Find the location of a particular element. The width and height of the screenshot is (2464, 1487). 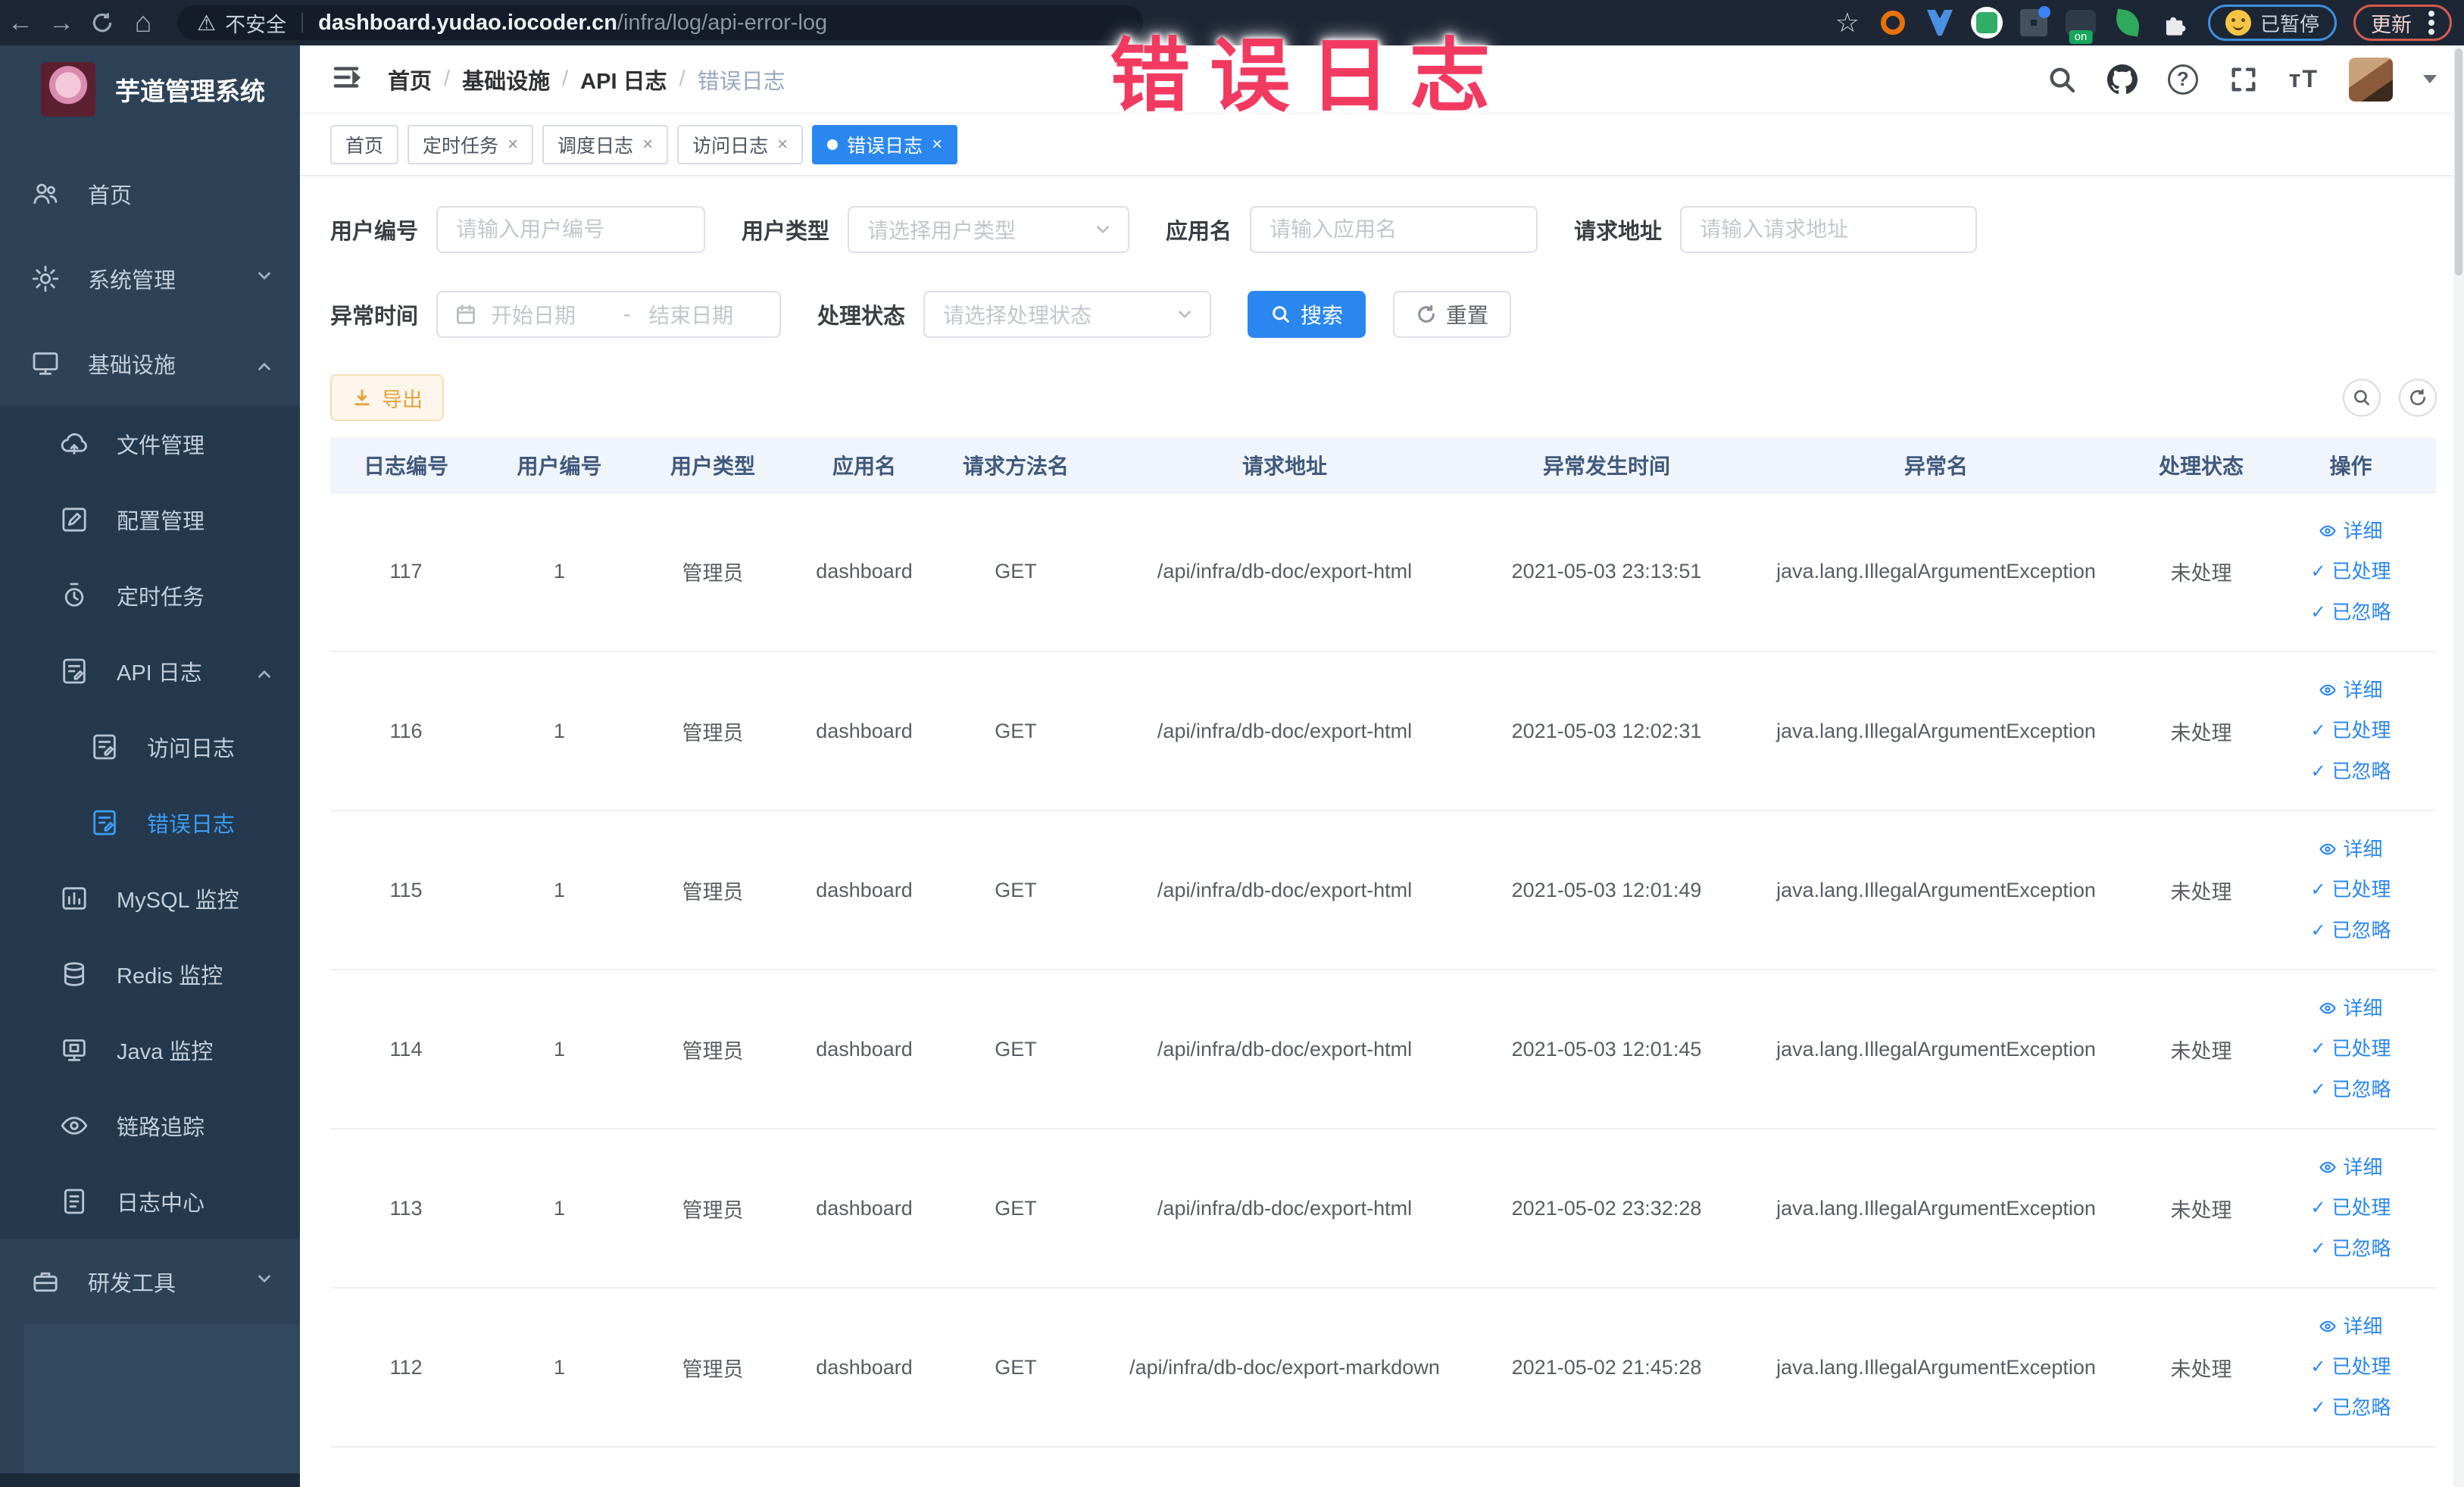

puzzle-extensions-icon is located at coordinates (2174, 22).